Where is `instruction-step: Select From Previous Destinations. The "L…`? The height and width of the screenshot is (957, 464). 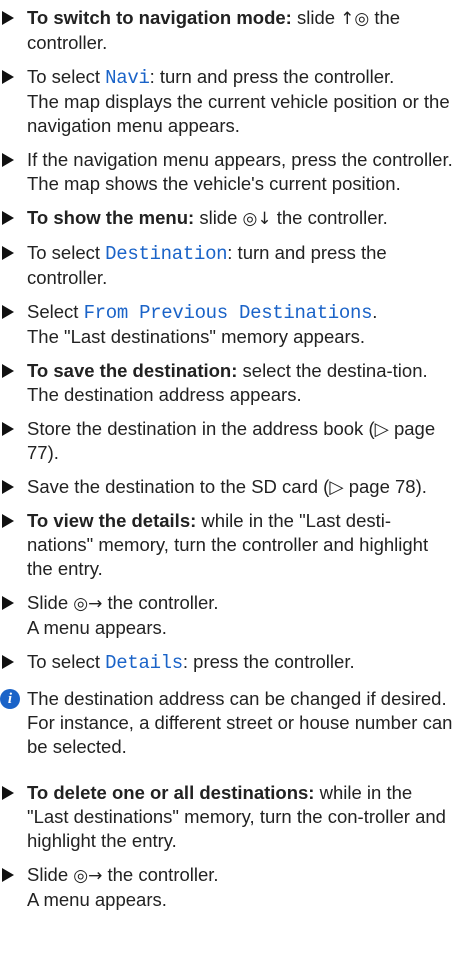
instruction-step: Select From Previous Destinations. The "L… is located at coordinates (227, 324).